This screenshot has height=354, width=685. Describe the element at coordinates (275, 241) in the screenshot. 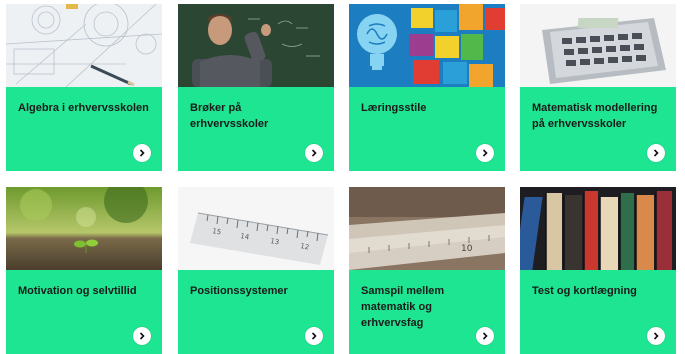

I see `svg-text: 13` at that location.